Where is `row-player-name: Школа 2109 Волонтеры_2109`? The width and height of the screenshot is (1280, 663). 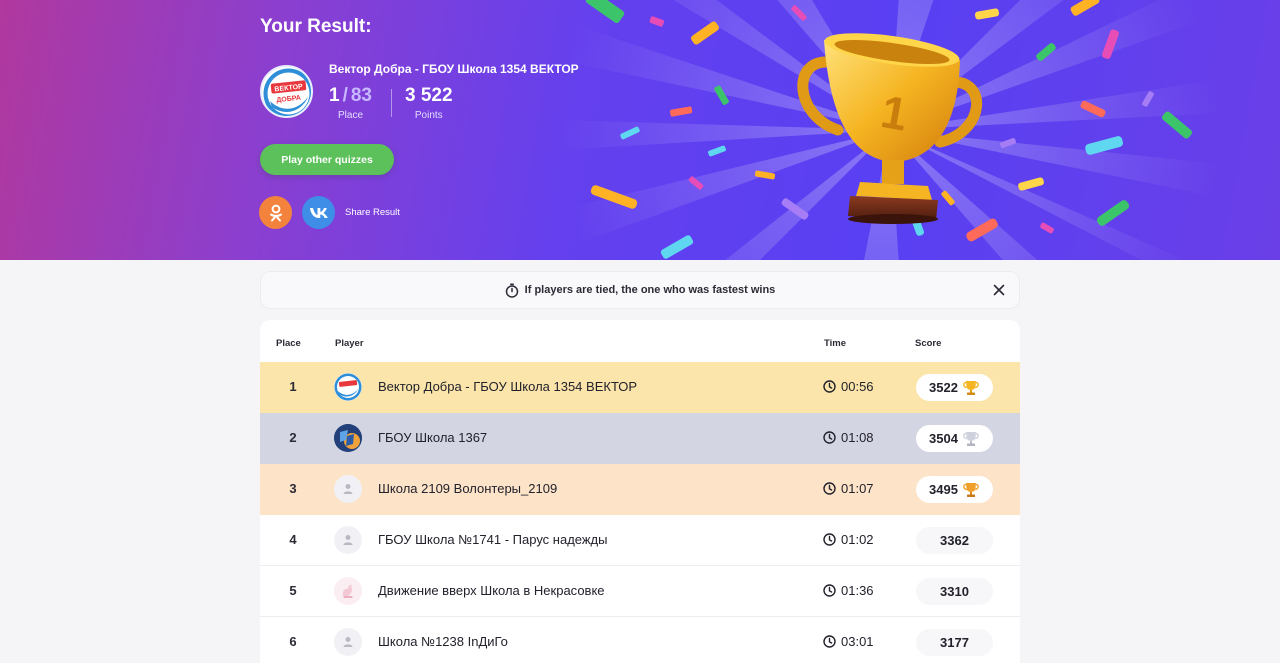 row-player-name: Школа 2109 Волонтеры_2109 is located at coordinates (468, 488).